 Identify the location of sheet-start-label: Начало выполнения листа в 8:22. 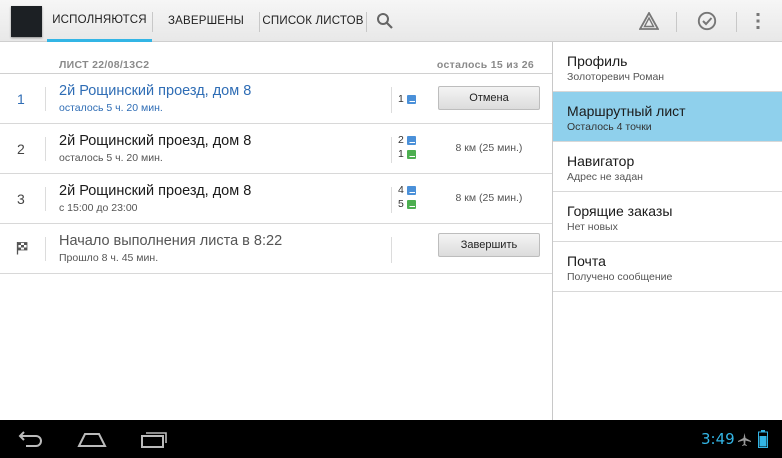
(171, 241).